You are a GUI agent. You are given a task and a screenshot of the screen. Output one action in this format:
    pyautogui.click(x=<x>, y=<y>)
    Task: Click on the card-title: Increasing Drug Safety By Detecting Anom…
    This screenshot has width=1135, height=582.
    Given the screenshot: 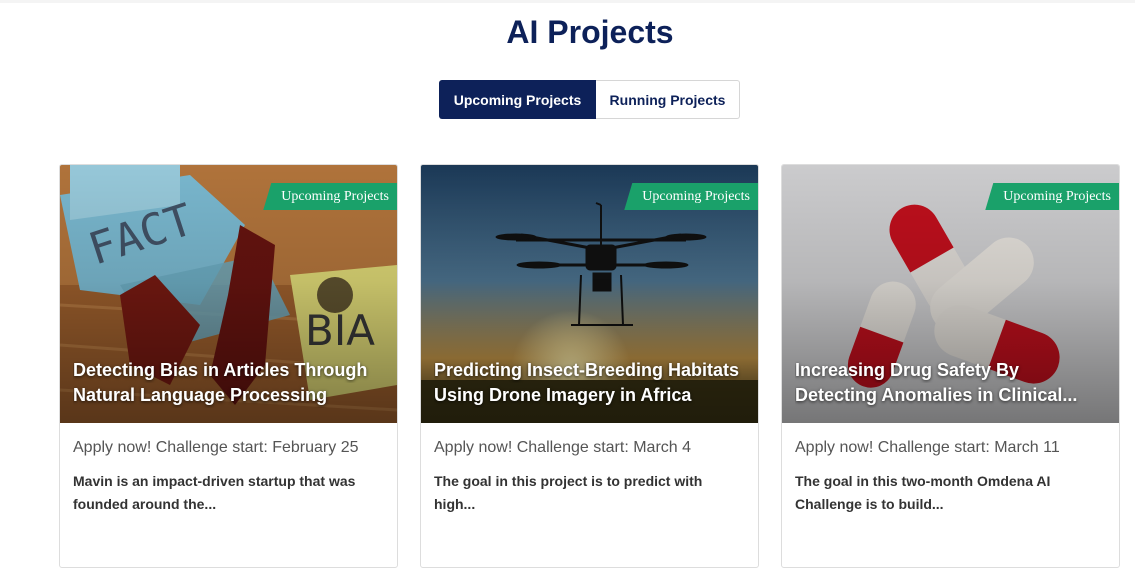 What is the action you would take?
    pyautogui.click(x=951, y=383)
    